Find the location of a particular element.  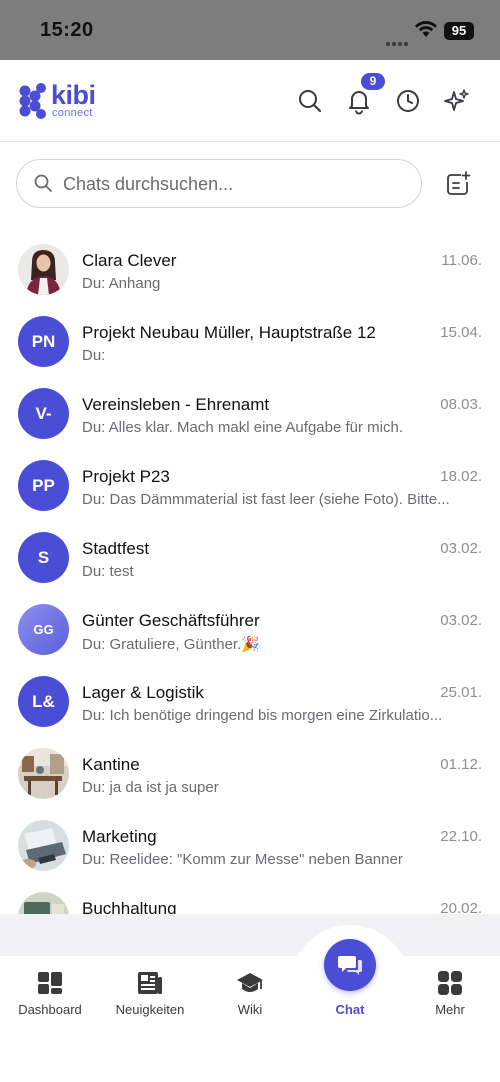

avatar-initials: PP is located at coordinates (43, 485).